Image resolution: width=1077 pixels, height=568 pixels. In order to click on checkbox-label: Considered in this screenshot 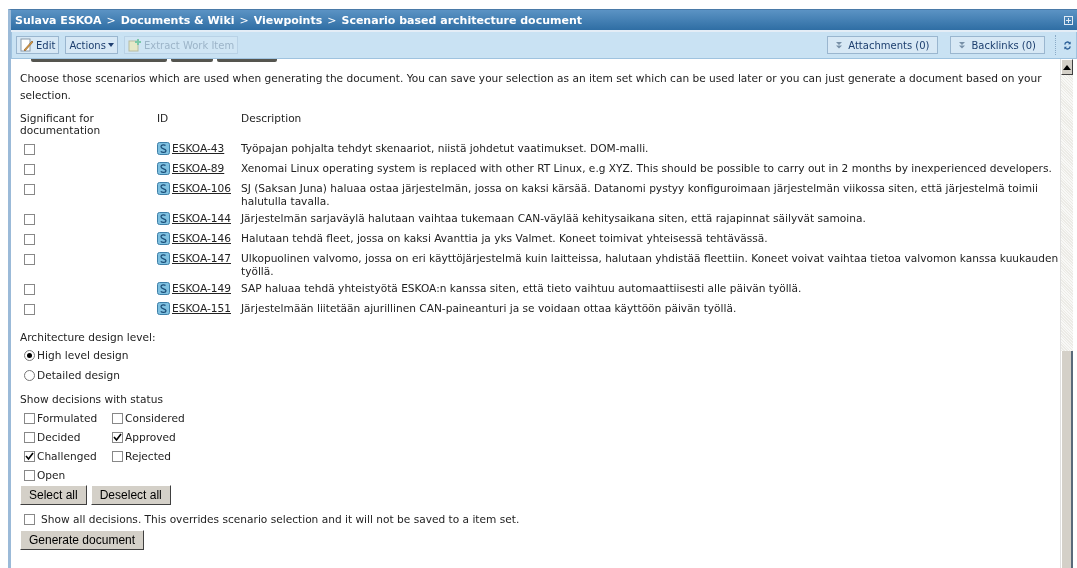, I will do `click(155, 418)`.